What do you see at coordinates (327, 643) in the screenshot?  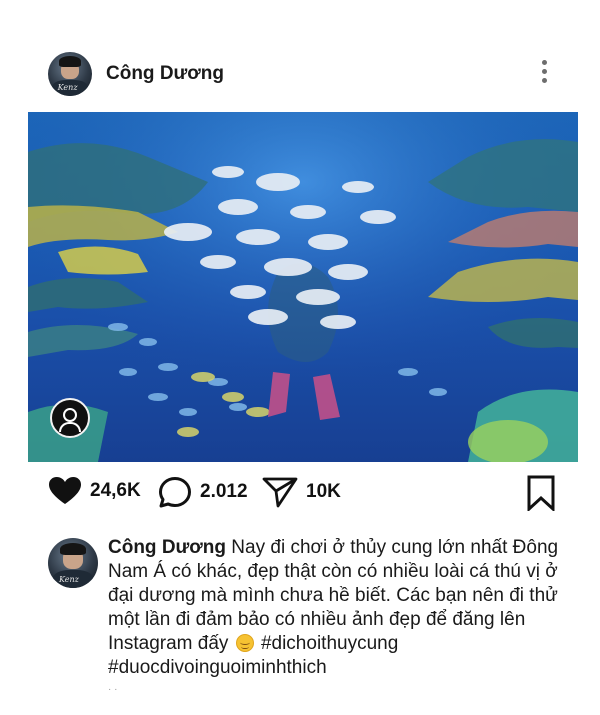 I see `hashtag-dichoithuycung: #dichoithuycung` at bounding box center [327, 643].